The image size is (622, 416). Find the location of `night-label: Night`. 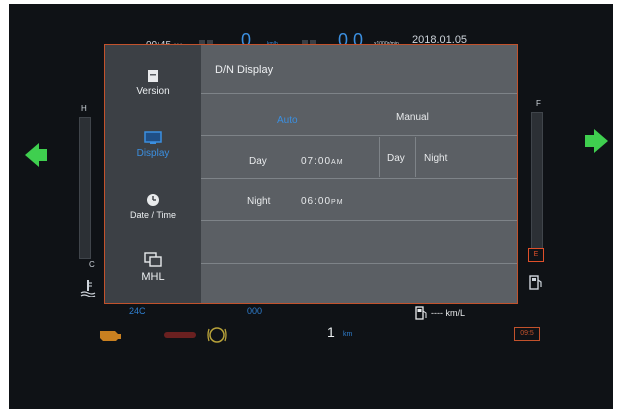

night-label: Night is located at coordinates (259, 201).